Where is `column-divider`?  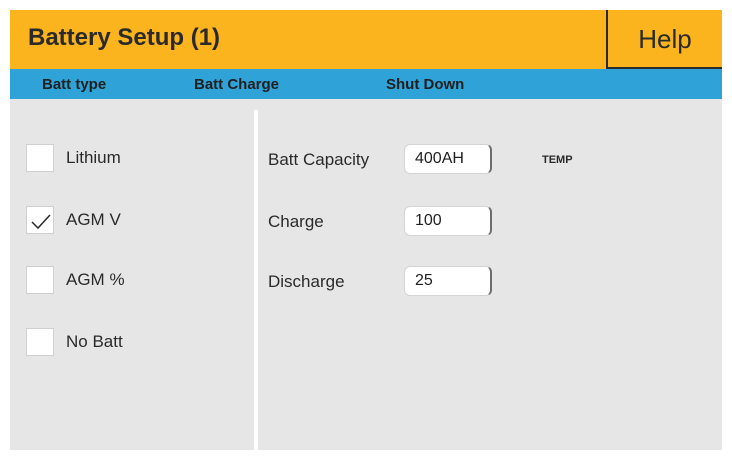 column-divider is located at coordinates (256, 280).